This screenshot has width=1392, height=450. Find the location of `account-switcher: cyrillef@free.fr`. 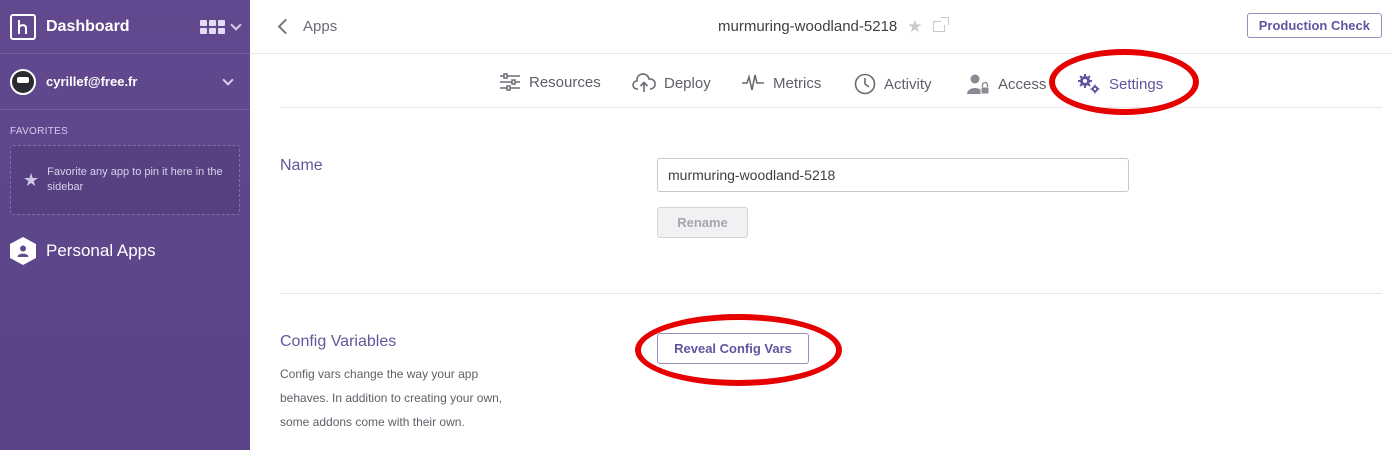

account-switcher: cyrillef@free.fr is located at coordinates (125, 82).